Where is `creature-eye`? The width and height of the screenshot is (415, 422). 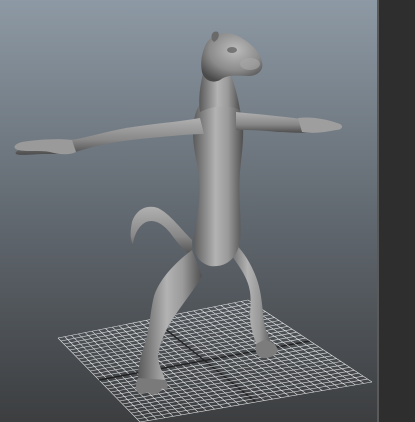 creature-eye is located at coordinates (232, 50).